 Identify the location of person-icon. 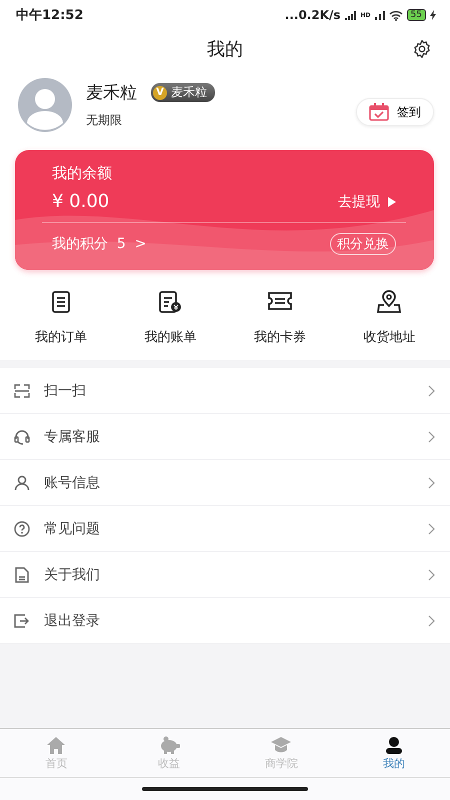
(394, 745).